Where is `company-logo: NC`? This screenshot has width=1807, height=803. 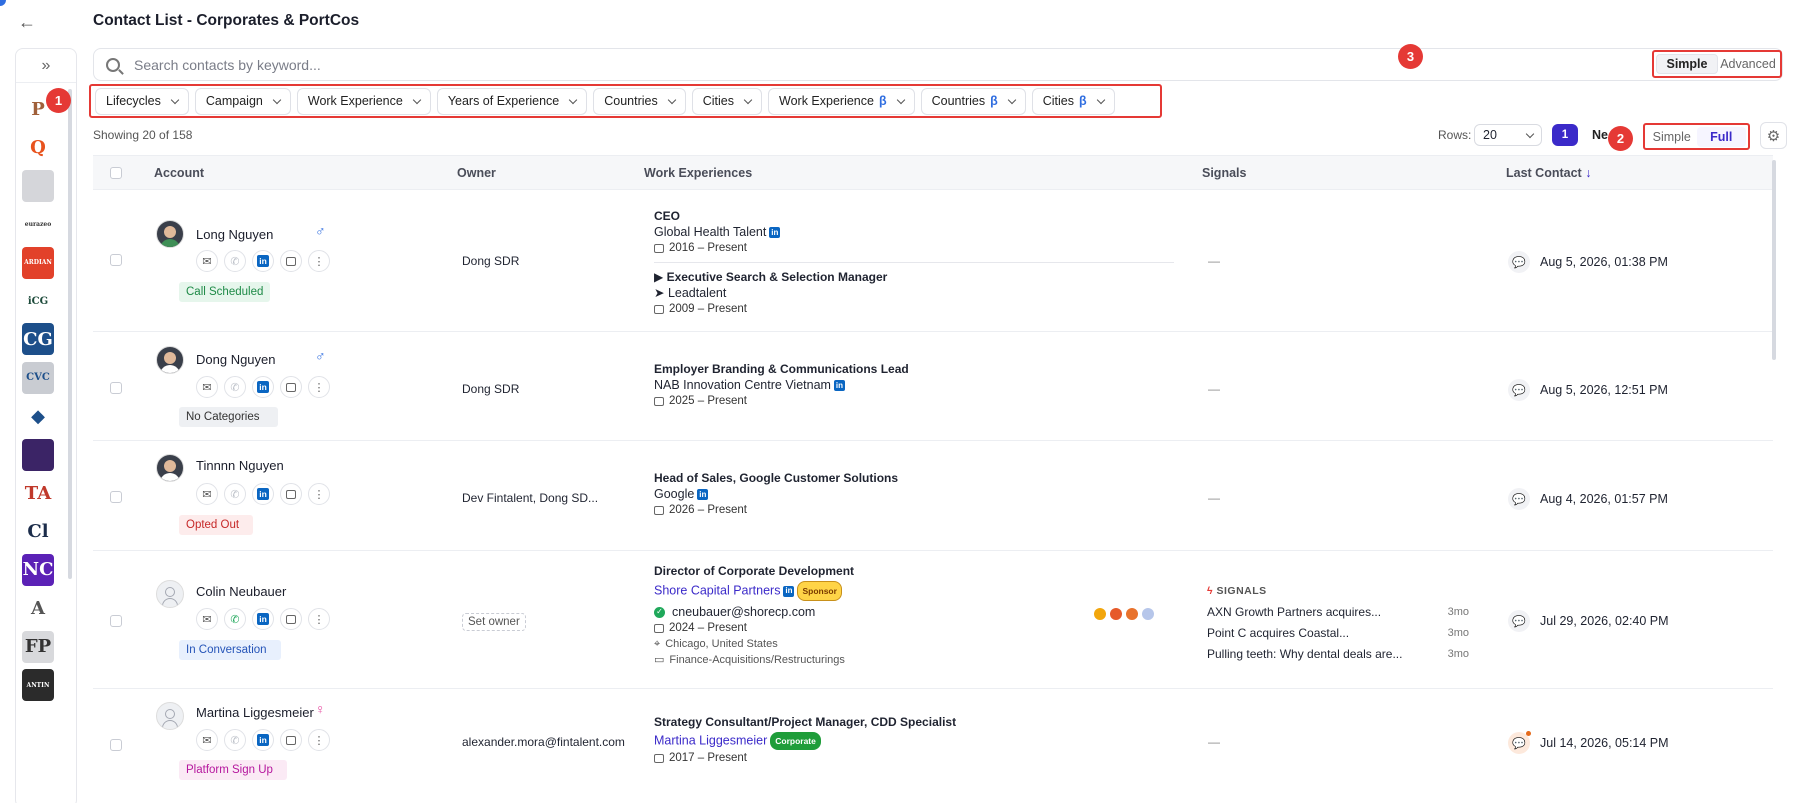 company-logo: NC is located at coordinates (38, 569).